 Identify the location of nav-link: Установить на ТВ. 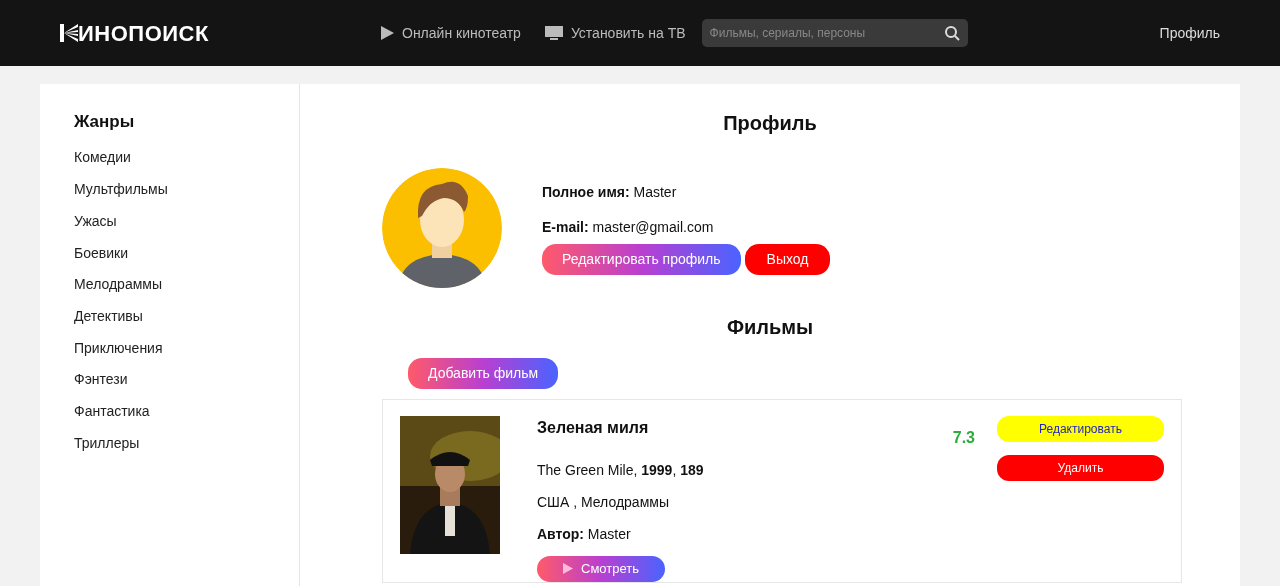
(628, 33).